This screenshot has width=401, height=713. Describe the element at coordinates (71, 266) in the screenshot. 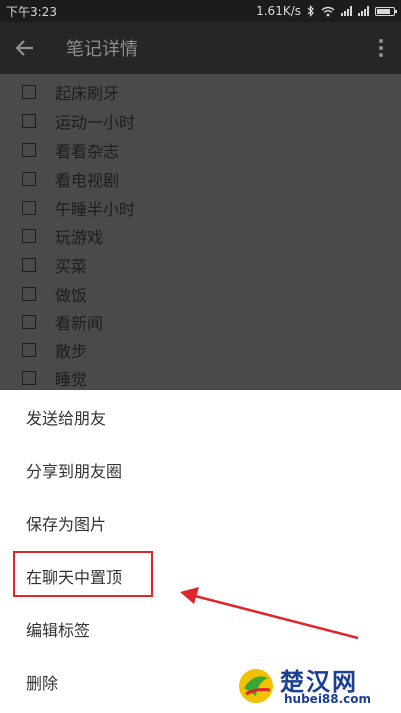

I see `checklist-item-label: 买菜` at that location.